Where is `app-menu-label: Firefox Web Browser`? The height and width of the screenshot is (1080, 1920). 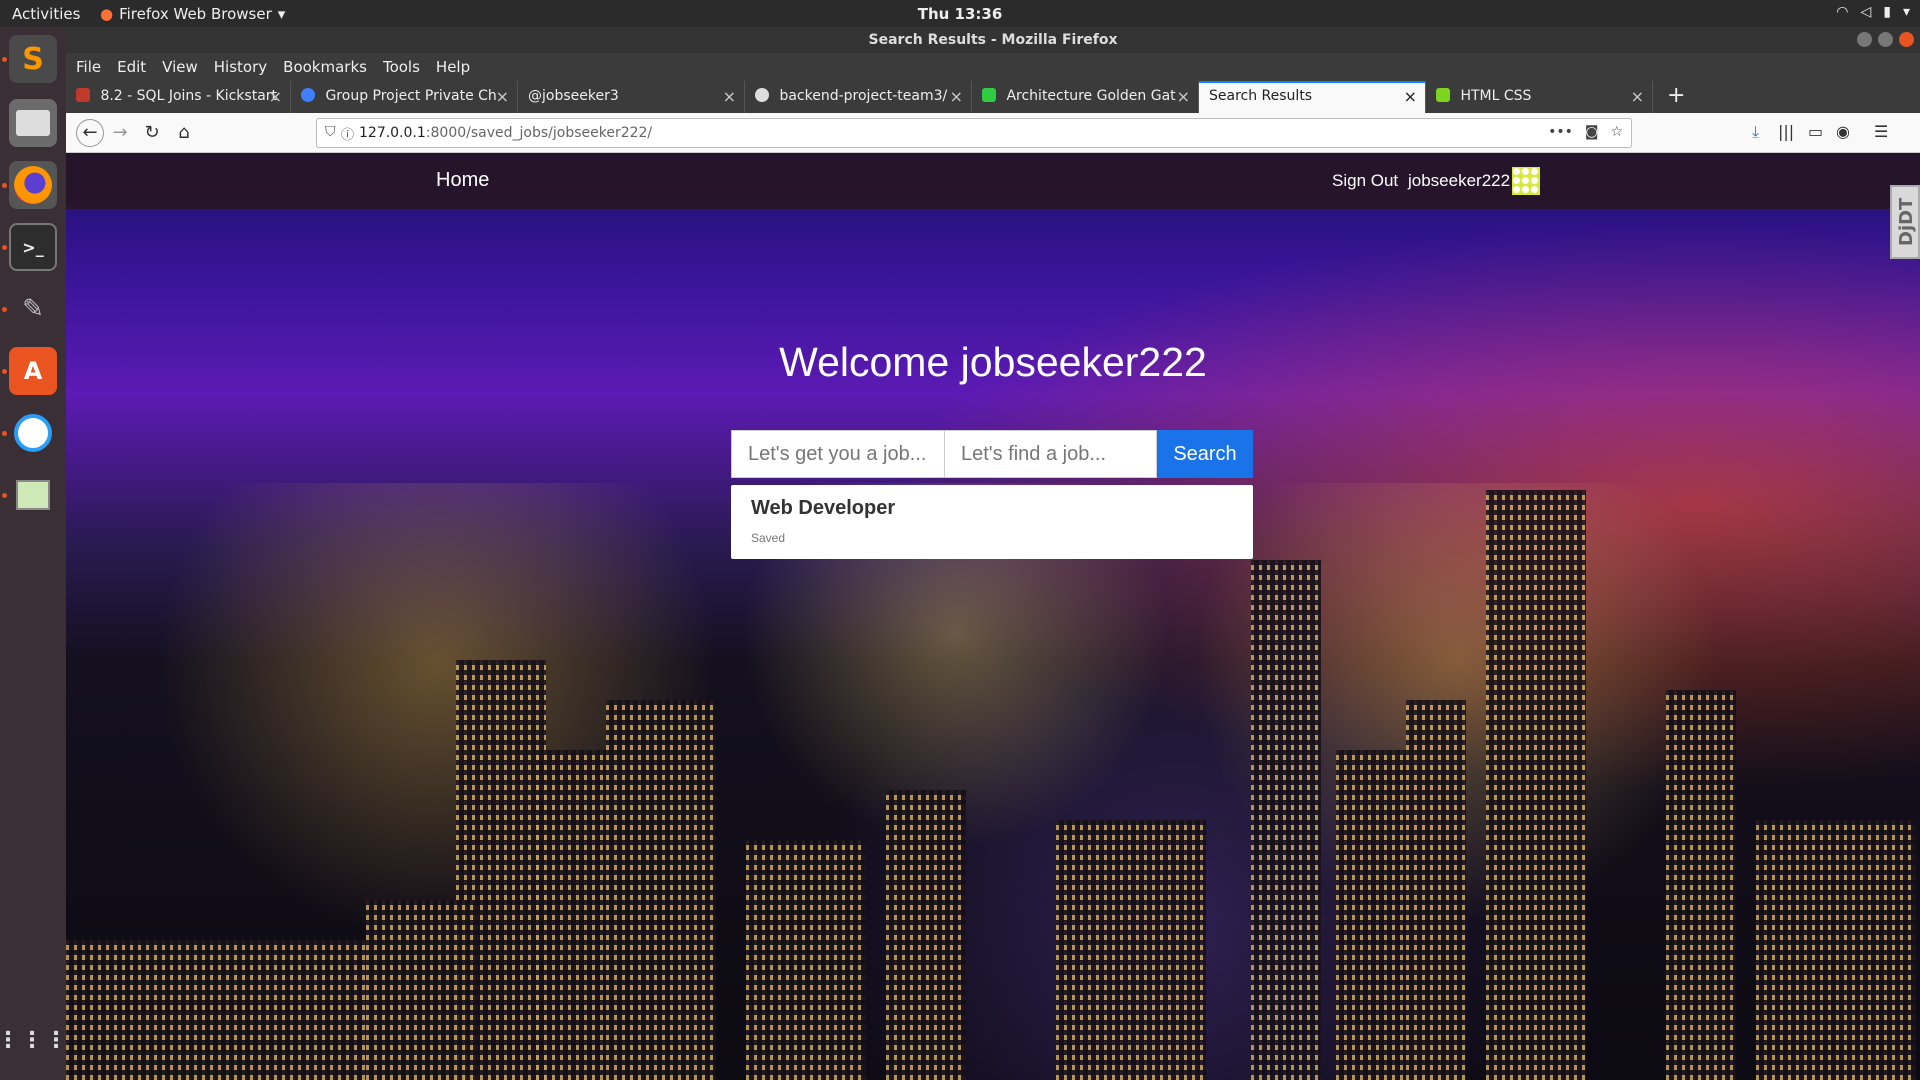 app-menu-label: Firefox Web Browser is located at coordinates (195, 14).